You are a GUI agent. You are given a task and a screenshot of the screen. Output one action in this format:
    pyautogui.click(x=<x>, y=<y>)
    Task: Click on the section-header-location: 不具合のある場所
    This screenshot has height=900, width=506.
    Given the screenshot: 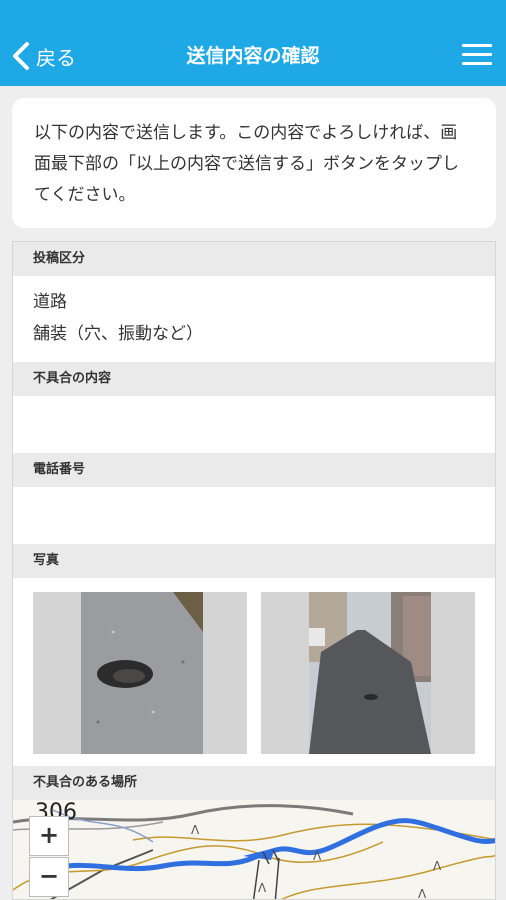 What is the action you would take?
    pyautogui.click(x=254, y=783)
    